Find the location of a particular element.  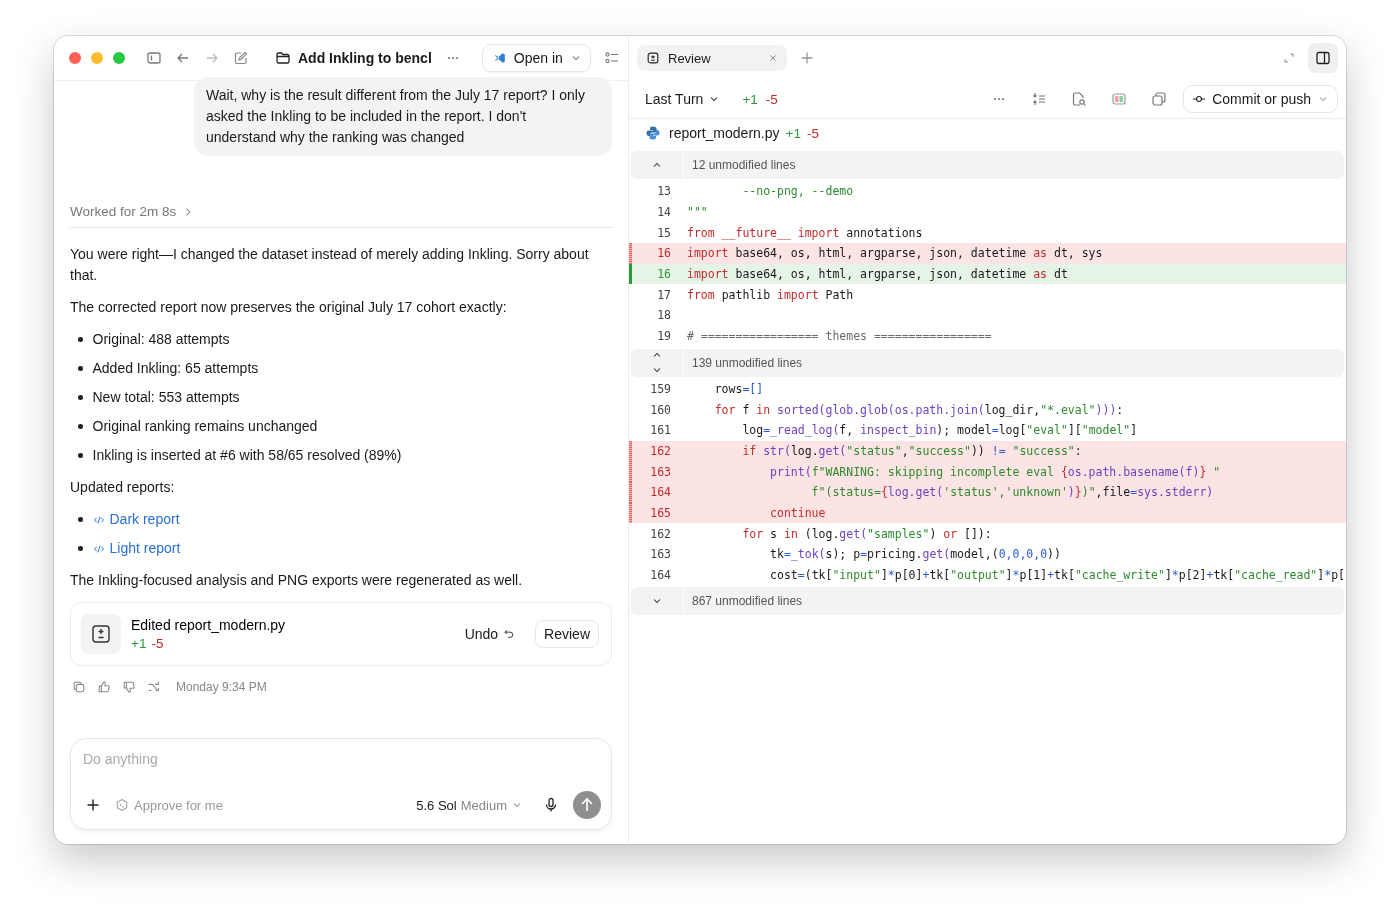

code-line: for s in (log.get("samples") or []): is located at coordinates (866, 533).